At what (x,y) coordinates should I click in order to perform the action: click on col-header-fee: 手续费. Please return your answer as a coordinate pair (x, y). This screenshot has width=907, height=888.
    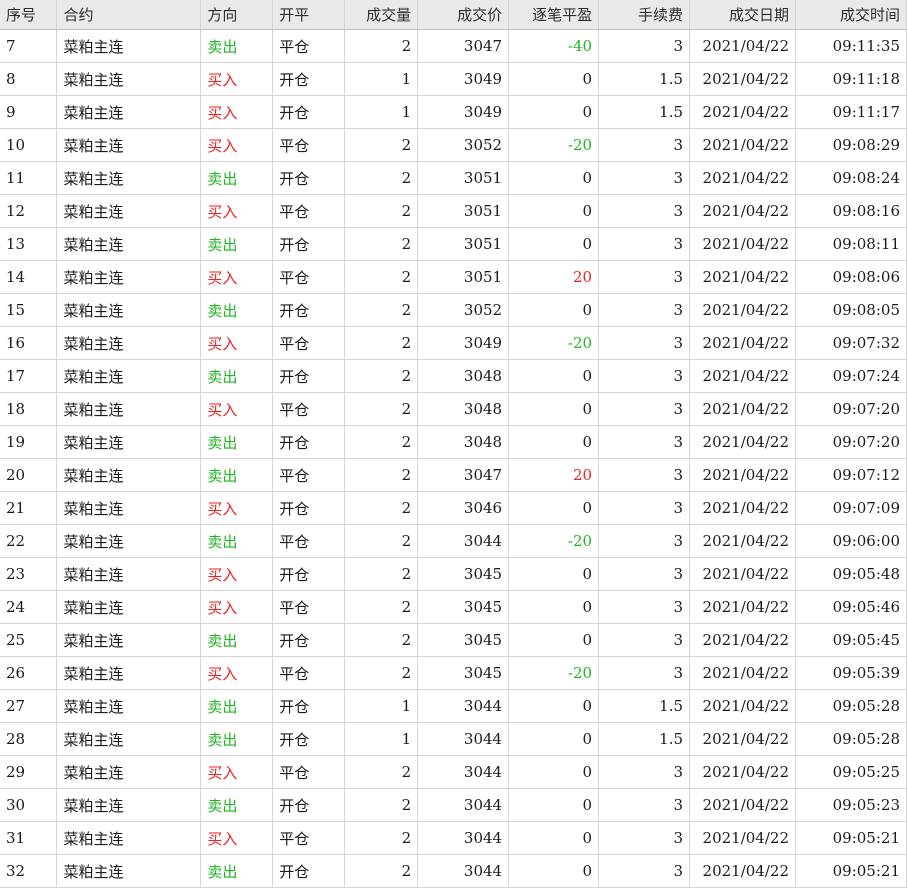
    Looking at the image, I should click on (644, 15).